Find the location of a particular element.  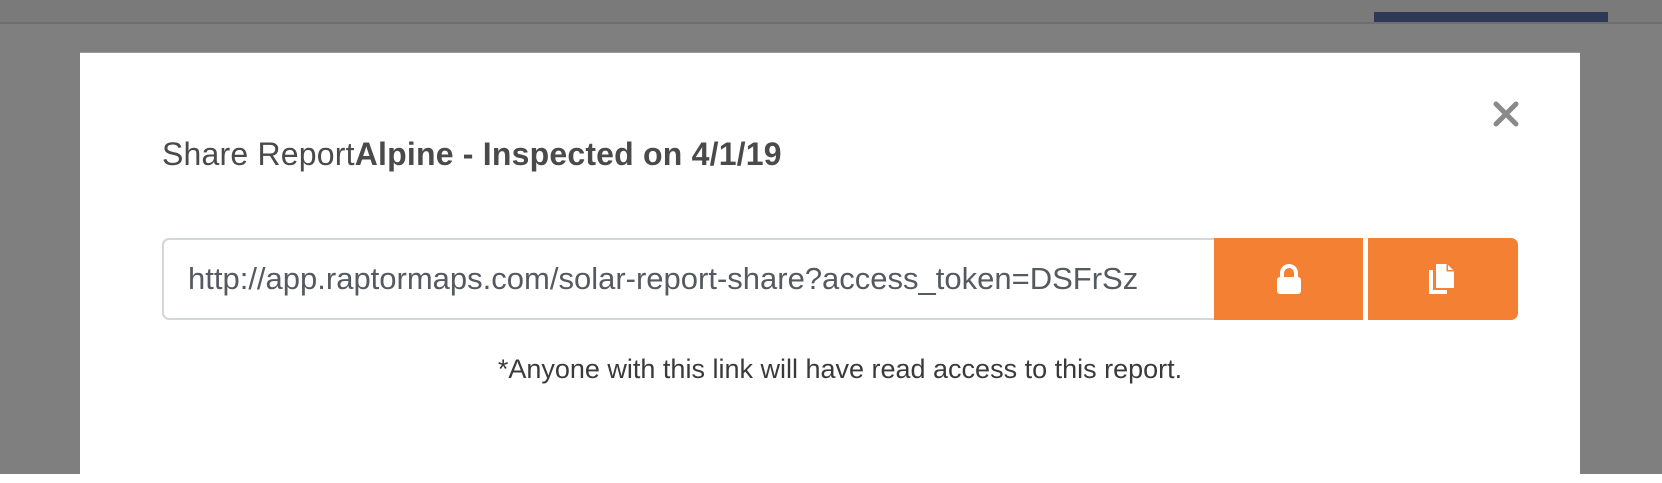

modal-title: Share ReportAlpine - Inspected on 4/1/19 is located at coordinates (472, 154).